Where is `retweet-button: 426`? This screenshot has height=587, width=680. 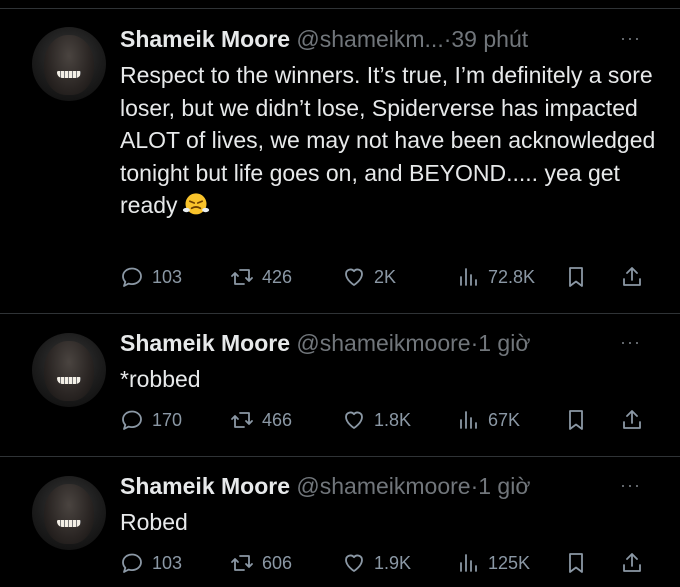 retweet-button: 426 is located at coordinates (261, 277).